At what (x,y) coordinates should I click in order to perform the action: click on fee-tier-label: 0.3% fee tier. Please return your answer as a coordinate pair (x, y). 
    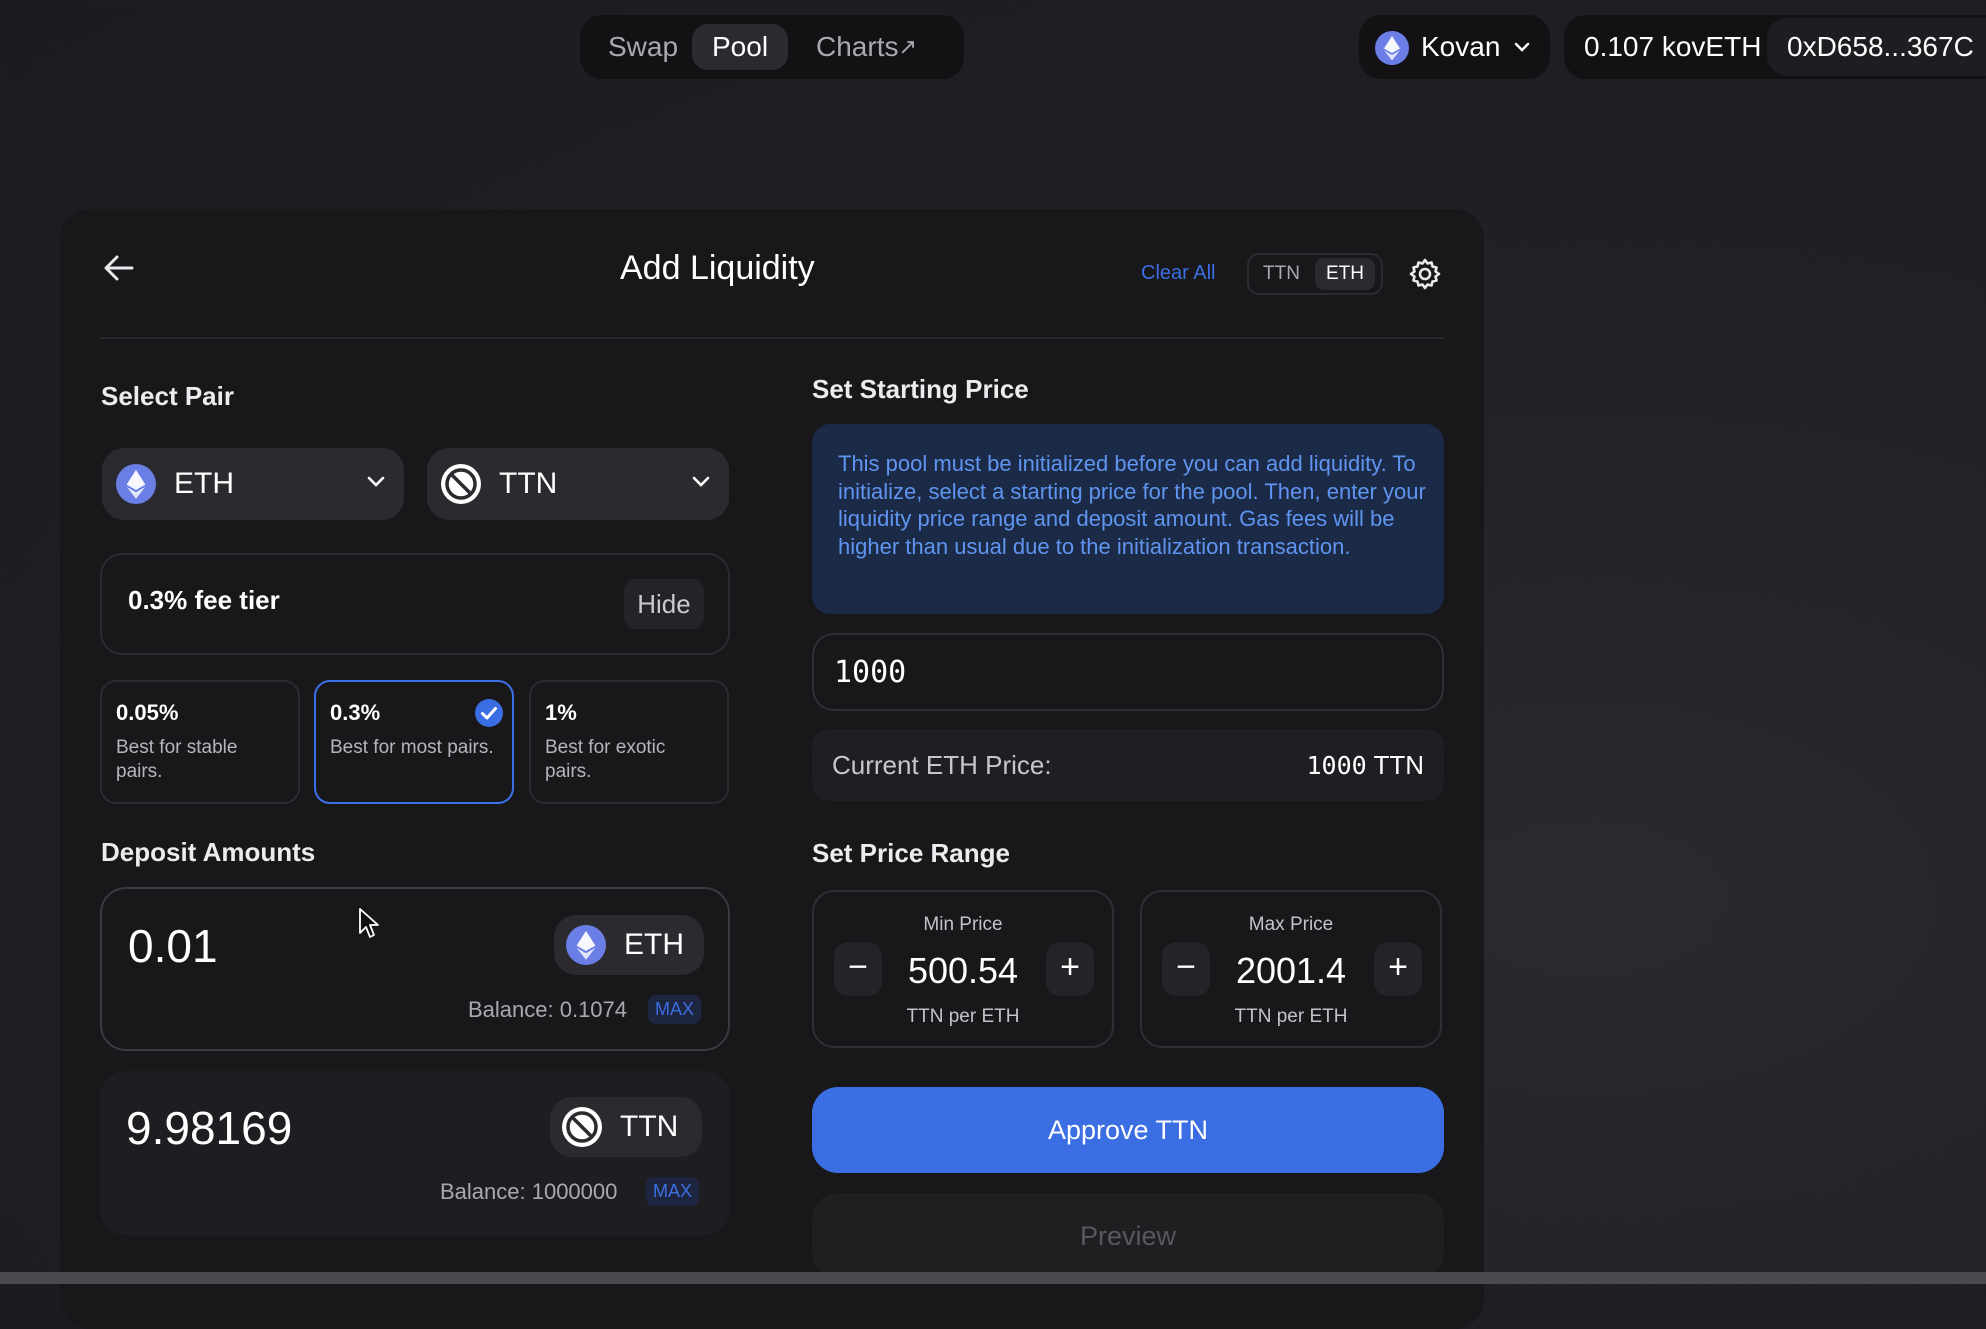
    Looking at the image, I should click on (204, 600).